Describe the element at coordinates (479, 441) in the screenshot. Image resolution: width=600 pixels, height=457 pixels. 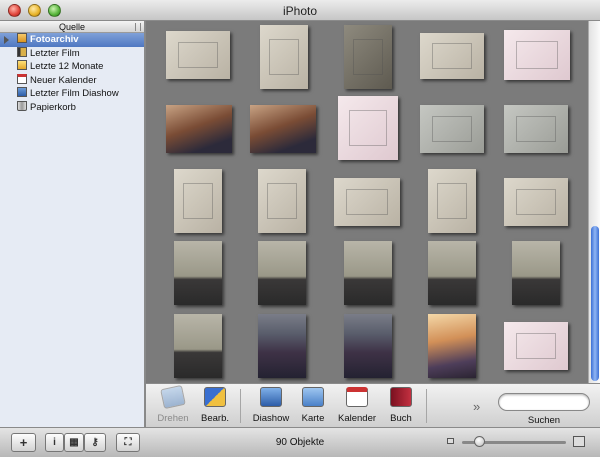
I see `thumbnail-size-slider-knob` at that location.